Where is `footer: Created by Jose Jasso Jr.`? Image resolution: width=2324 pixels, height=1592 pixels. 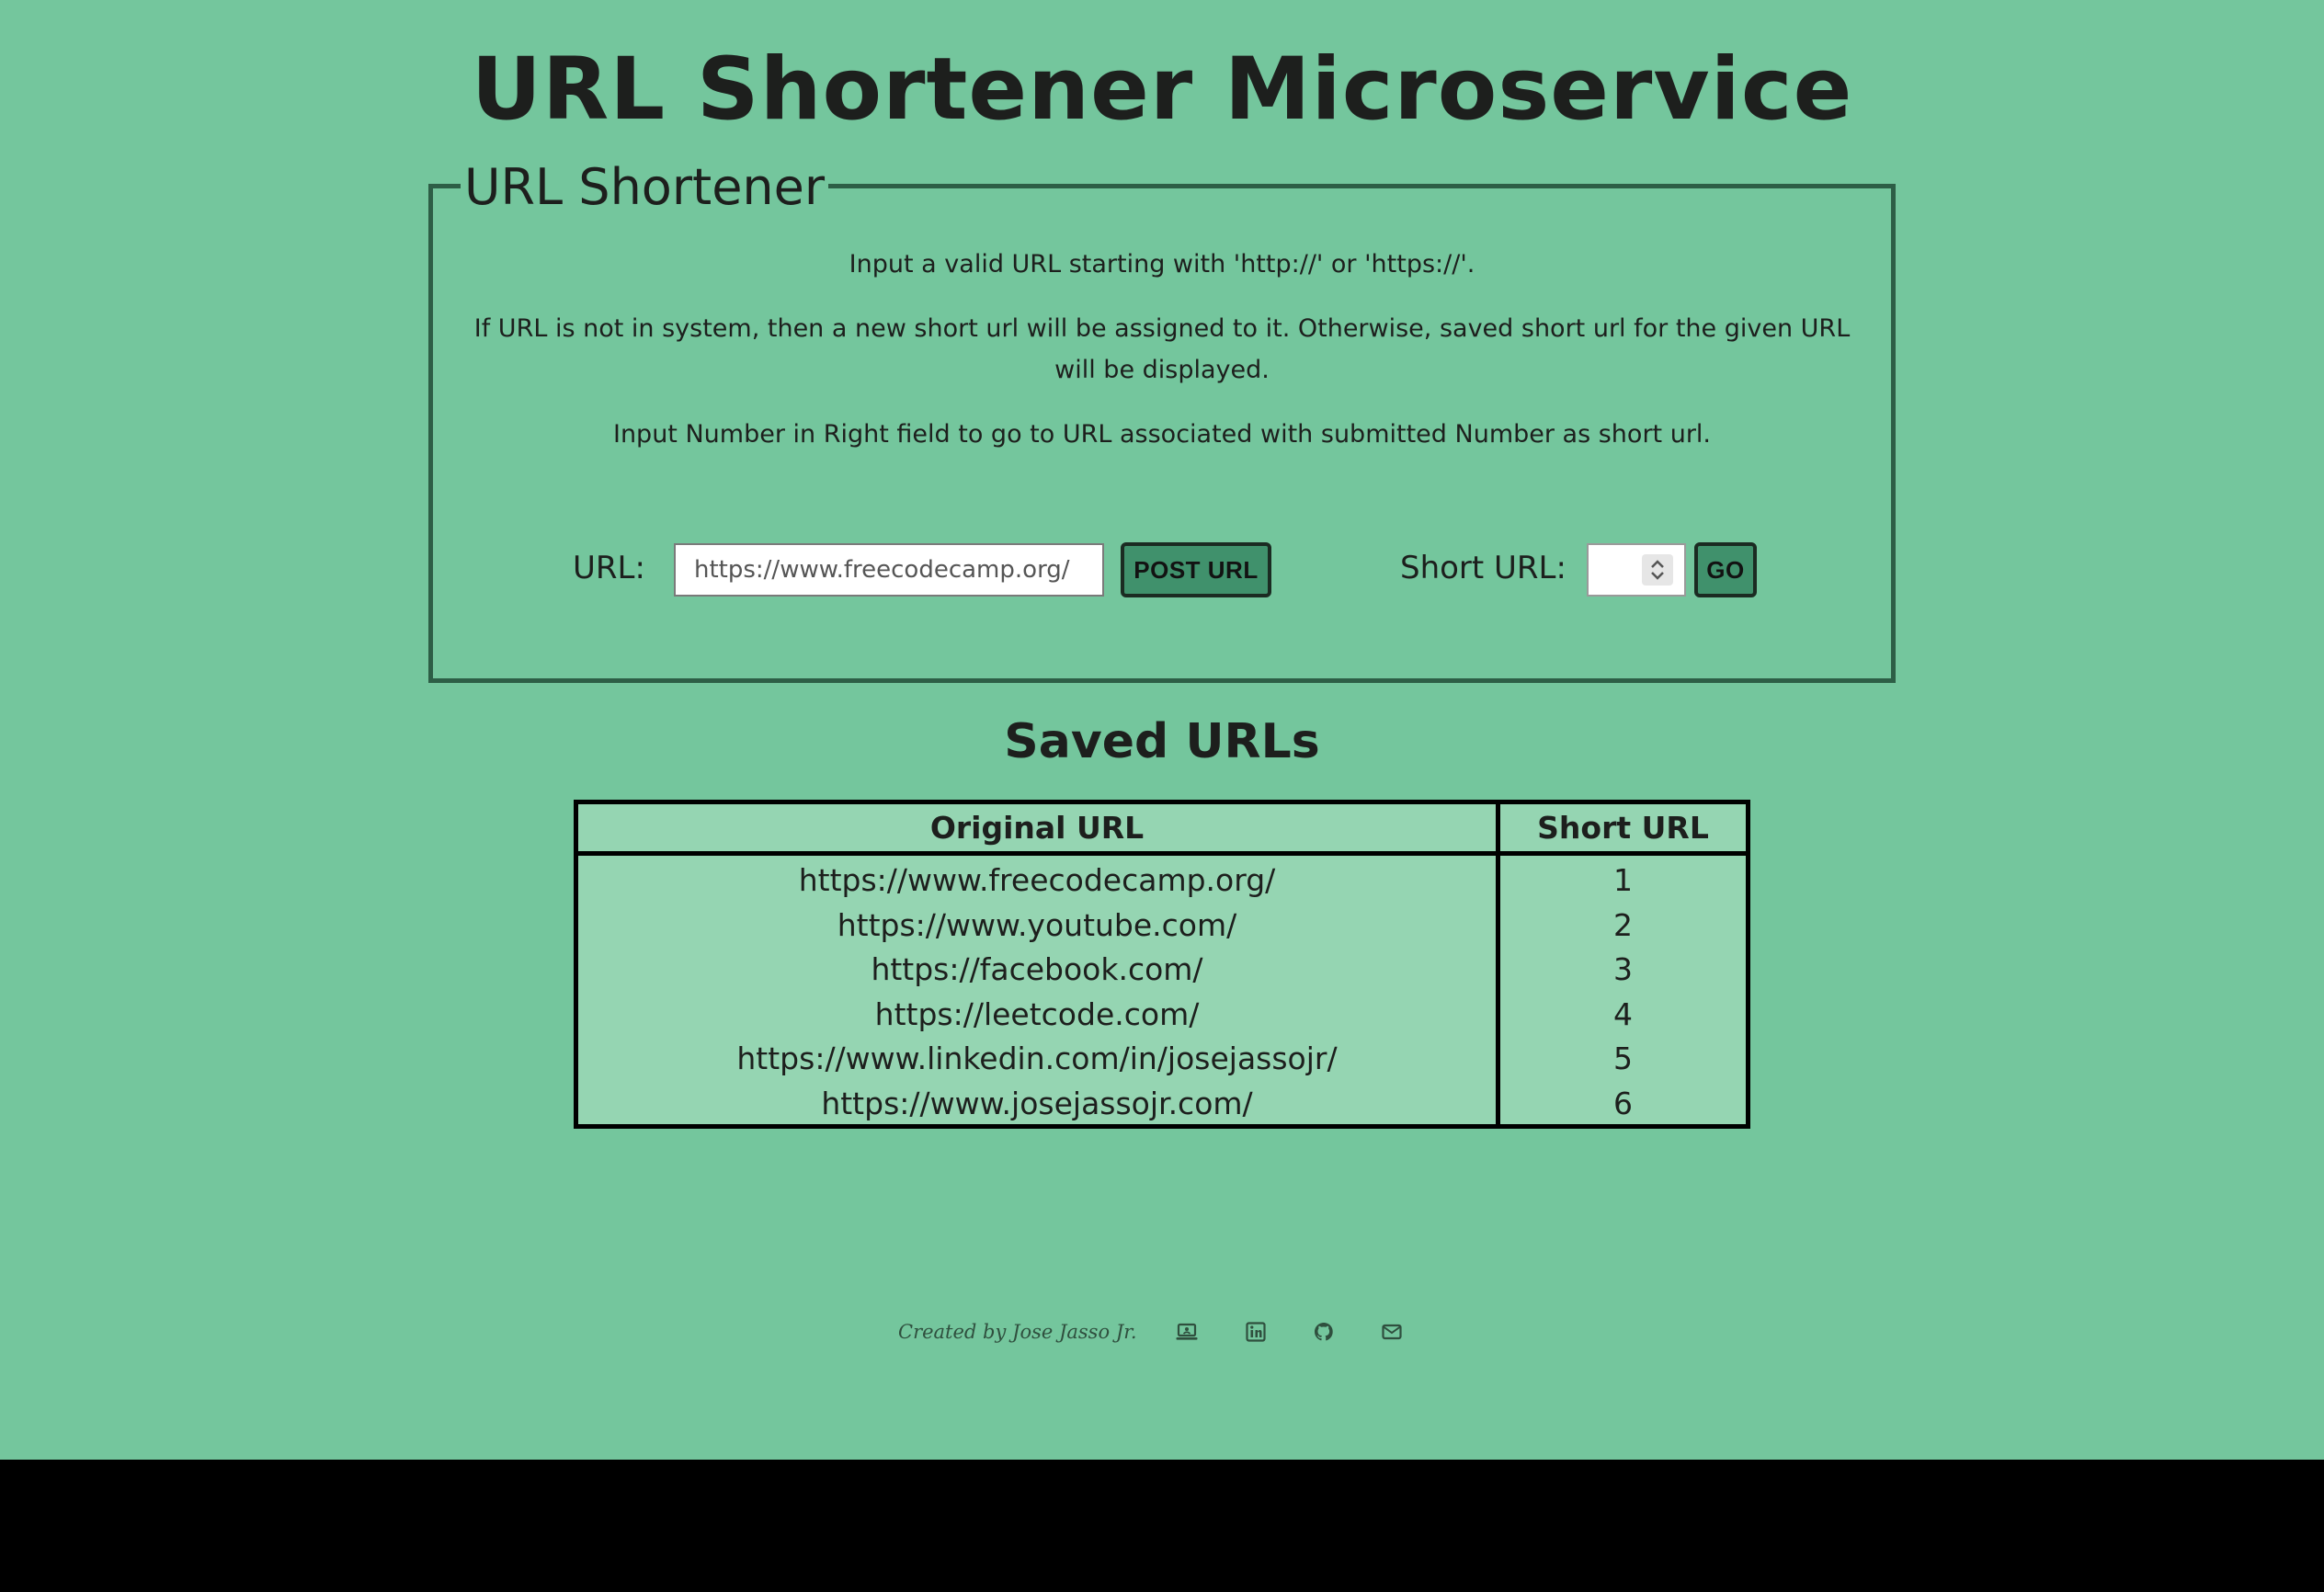 footer: Created by Jose Jasso Jr. is located at coordinates (1162, 1332).